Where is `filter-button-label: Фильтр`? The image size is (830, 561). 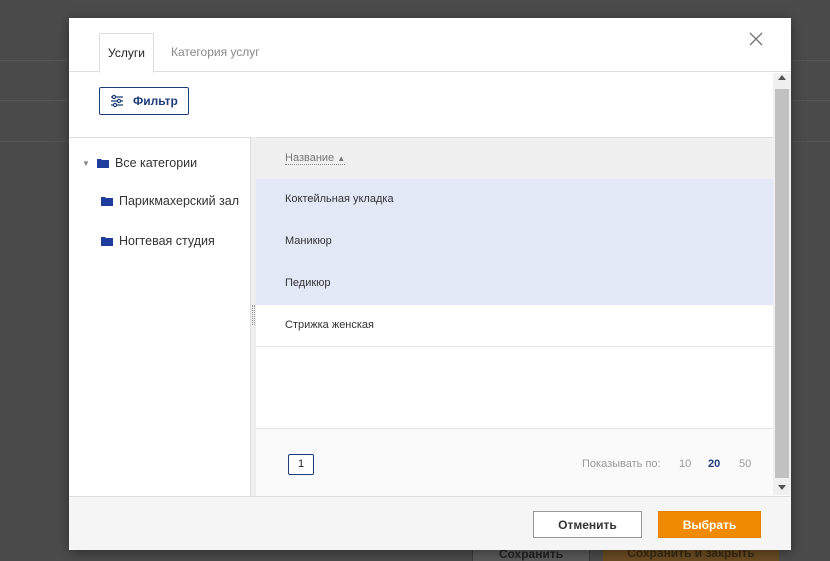 filter-button-label: Фильтр is located at coordinates (155, 101).